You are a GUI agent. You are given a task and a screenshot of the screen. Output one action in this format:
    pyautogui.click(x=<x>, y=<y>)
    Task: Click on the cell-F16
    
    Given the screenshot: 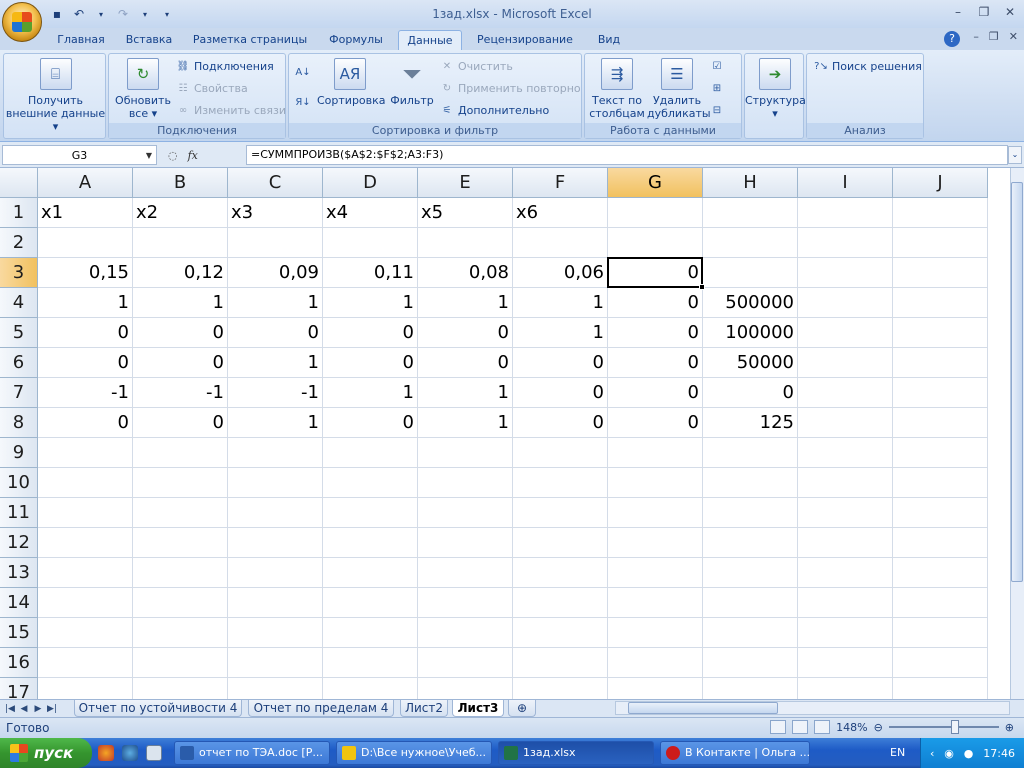 What is the action you would take?
    pyautogui.click(x=560, y=663)
    